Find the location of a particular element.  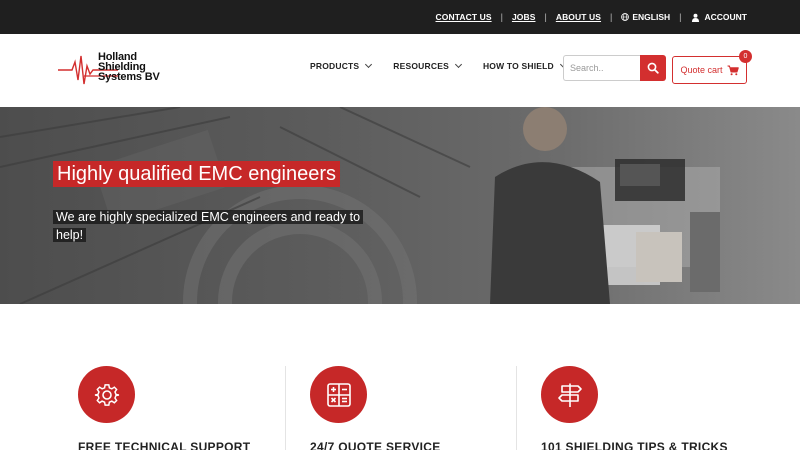

feature-title: 101 SHIELDING TIPS & TRICKS is located at coordinates (634, 445).